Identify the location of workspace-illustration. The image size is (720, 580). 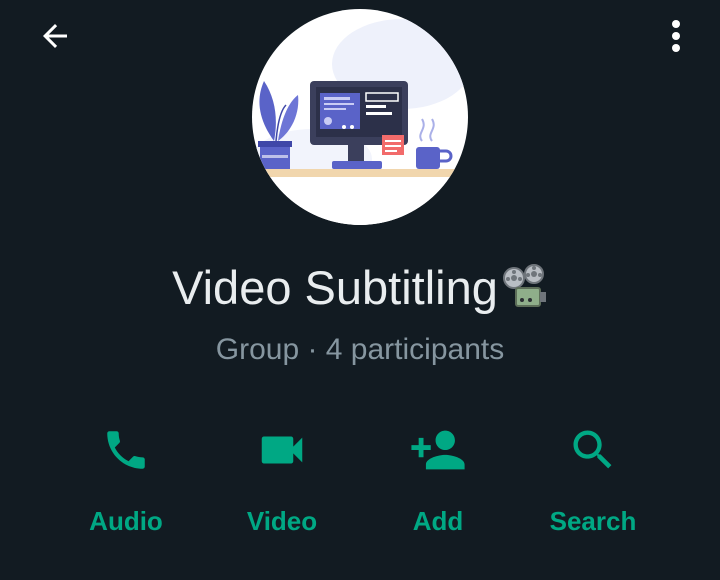
(360, 122).